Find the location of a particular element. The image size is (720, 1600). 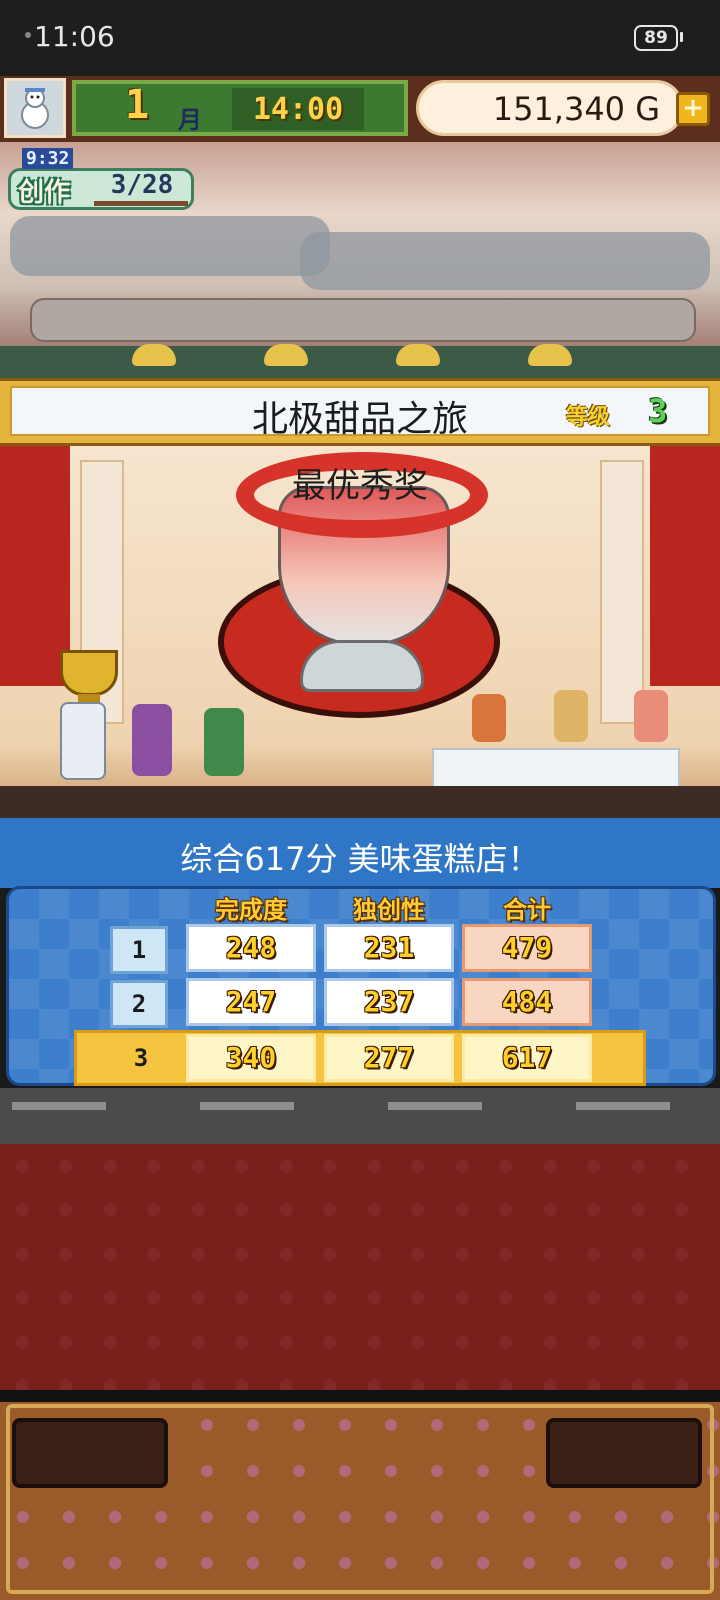

score-cell: 340 is located at coordinates (251, 1058).